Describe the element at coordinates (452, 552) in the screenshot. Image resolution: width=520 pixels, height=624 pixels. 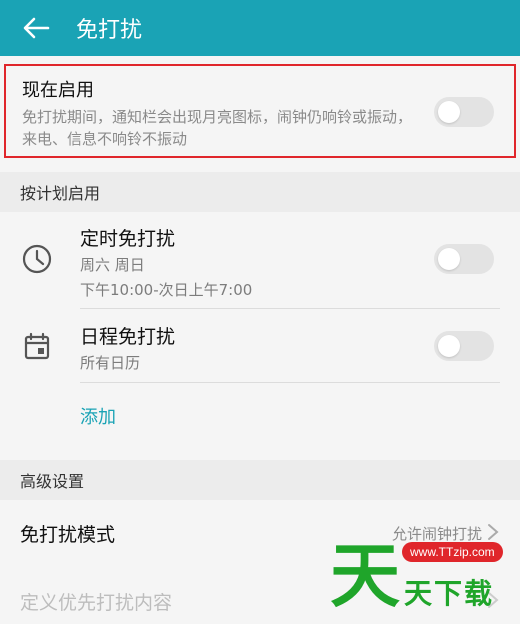
I see `watermark-url: www.TTzip.com` at that location.